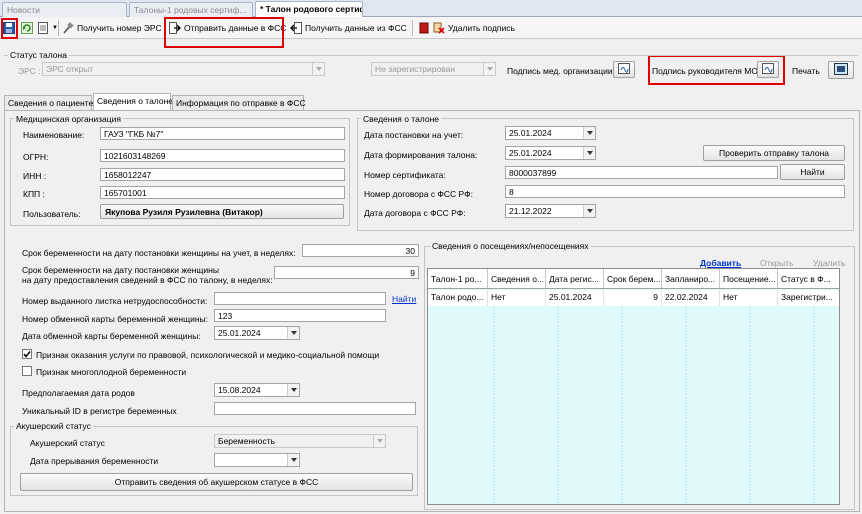  What do you see at coordinates (68, 28) in the screenshot?
I see `hammer-icon` at bounding box center [68, 28].